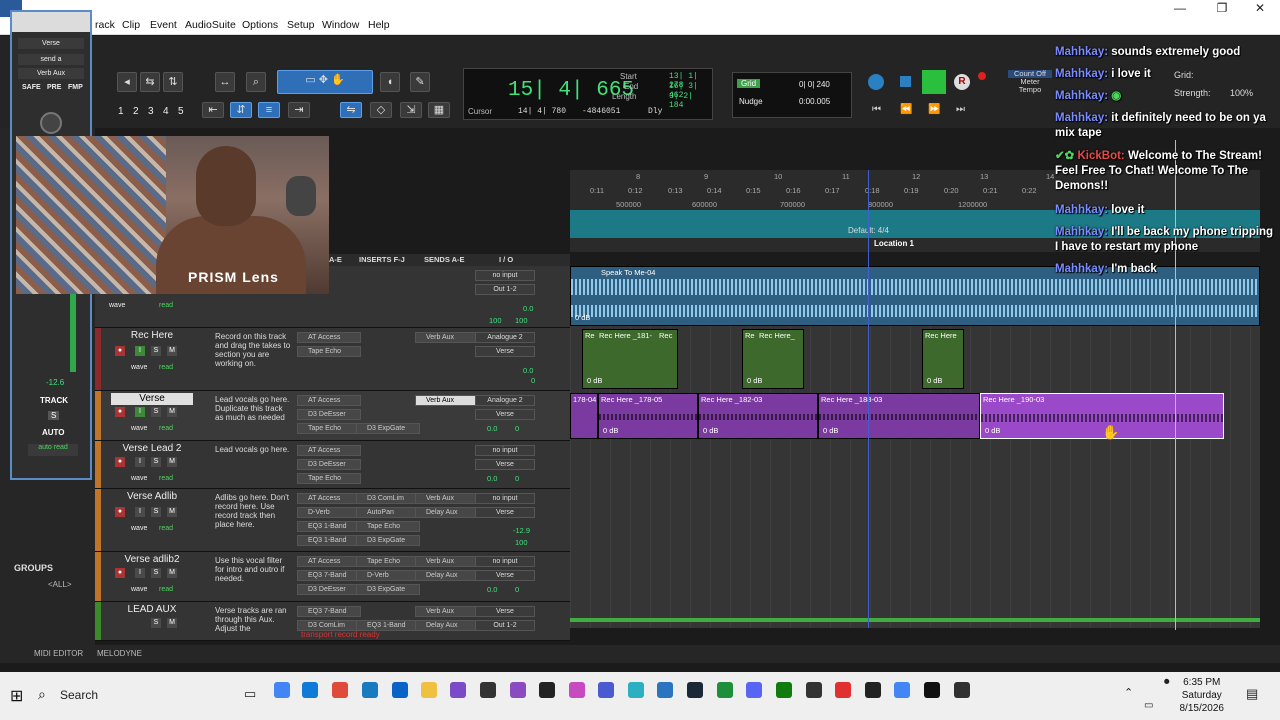  What do you see at coordinates (528, 308) in the screenshot?
I see `track-first-vol: 0.0` at bounding box center [528, 308].